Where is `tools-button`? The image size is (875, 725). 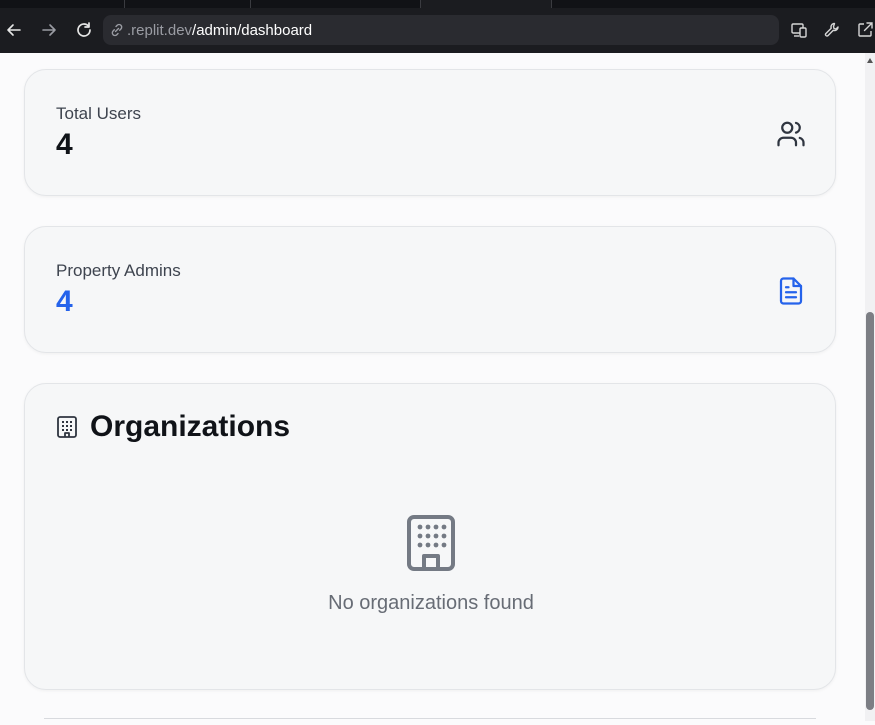 tools-button is located at coordinates (832, 30).